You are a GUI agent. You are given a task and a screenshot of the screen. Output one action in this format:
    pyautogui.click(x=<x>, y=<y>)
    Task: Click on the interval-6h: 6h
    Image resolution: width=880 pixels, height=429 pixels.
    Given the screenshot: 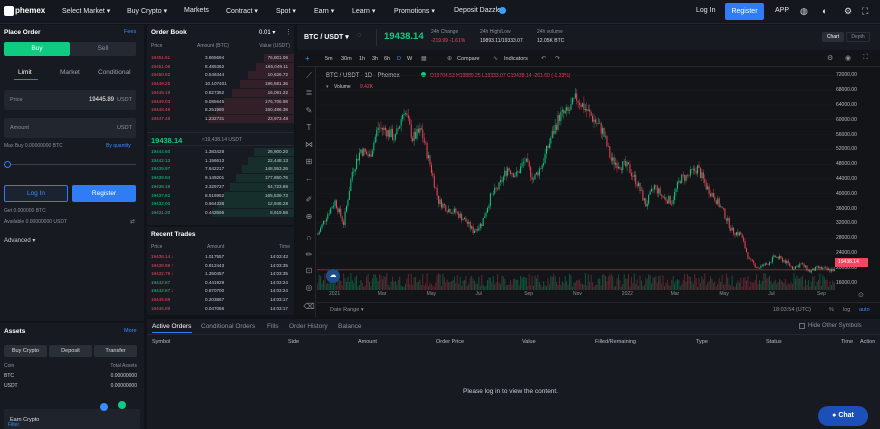 What is the action you would take?
    pyautogui.click(x=387, y=59)
    